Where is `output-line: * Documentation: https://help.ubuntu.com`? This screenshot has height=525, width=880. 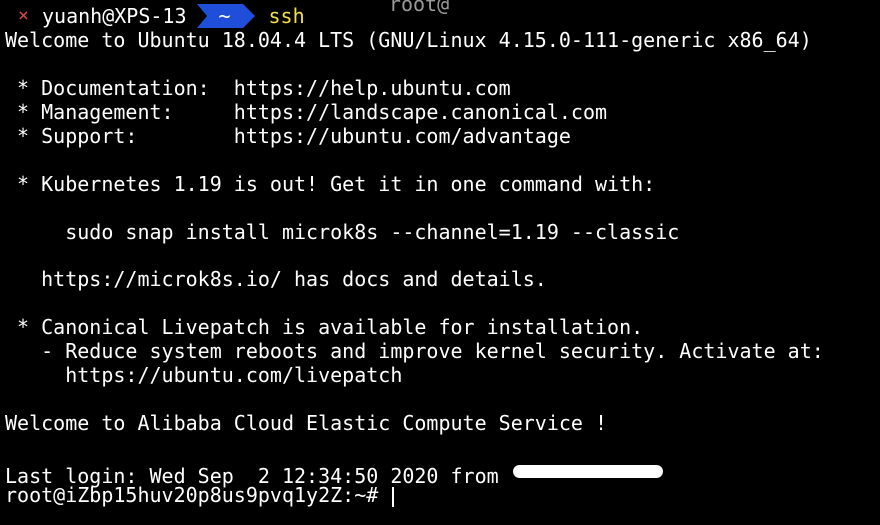
output-line: * Documentation: https://help.ubuntu.com is located at coordinates (258, 88).